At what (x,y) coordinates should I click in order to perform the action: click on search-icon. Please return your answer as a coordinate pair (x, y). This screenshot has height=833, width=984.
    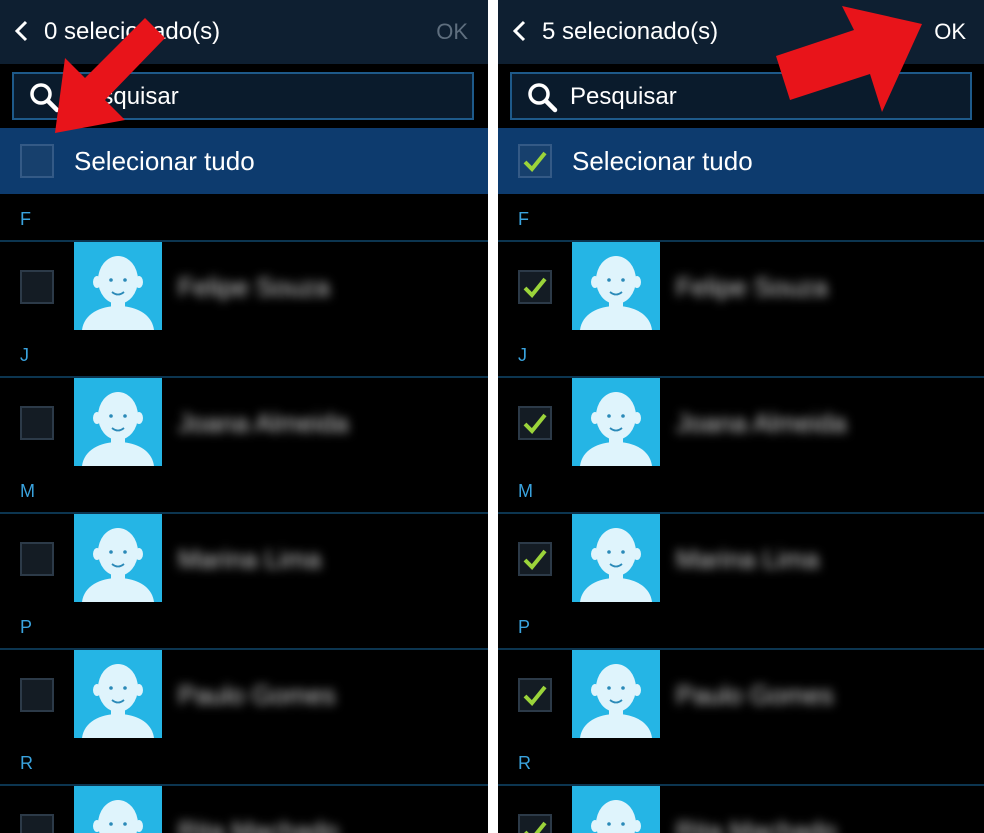
    Looking at the image, I should click on (543, 98).